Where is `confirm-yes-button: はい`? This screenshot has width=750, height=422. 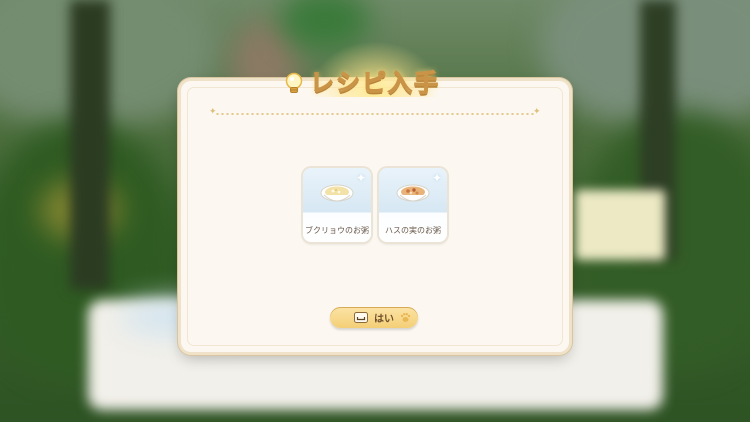 confirm-yes-button: はい is located at coordinates (374, 317).